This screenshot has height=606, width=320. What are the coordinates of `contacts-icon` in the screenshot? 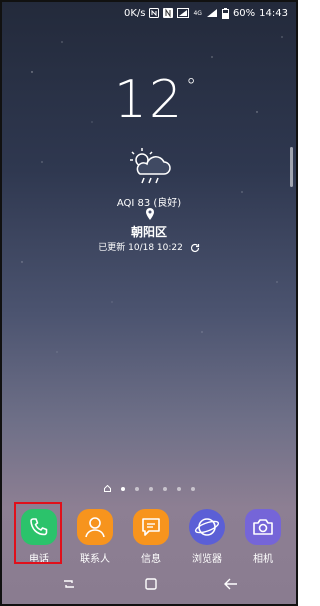 It's located at (95, 527).